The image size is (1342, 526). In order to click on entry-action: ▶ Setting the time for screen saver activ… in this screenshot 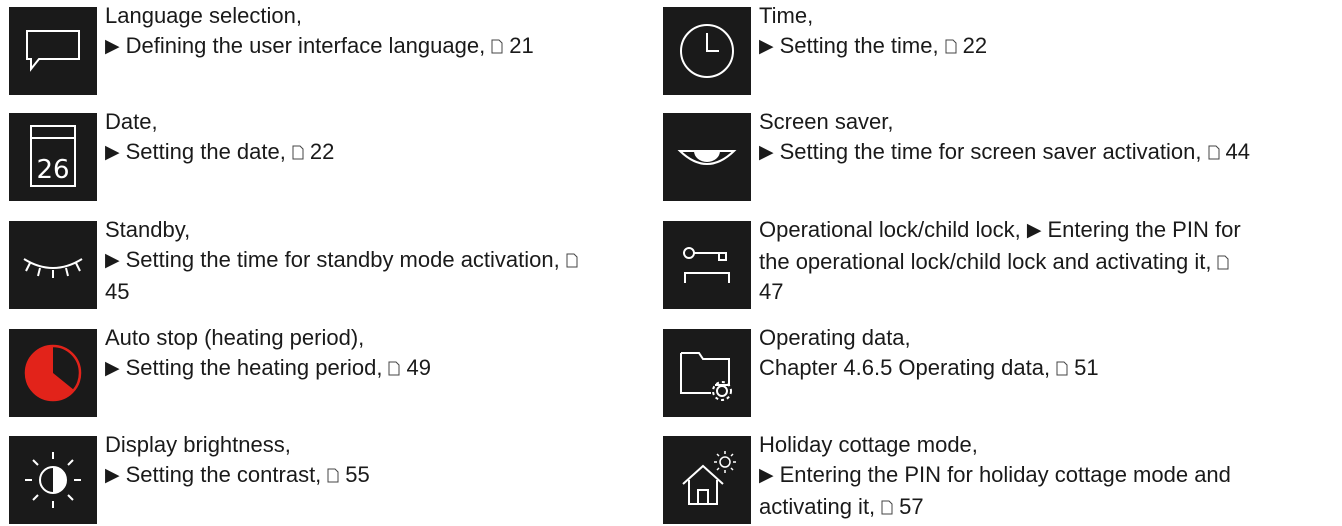, I will do `click(1004, 153)`.